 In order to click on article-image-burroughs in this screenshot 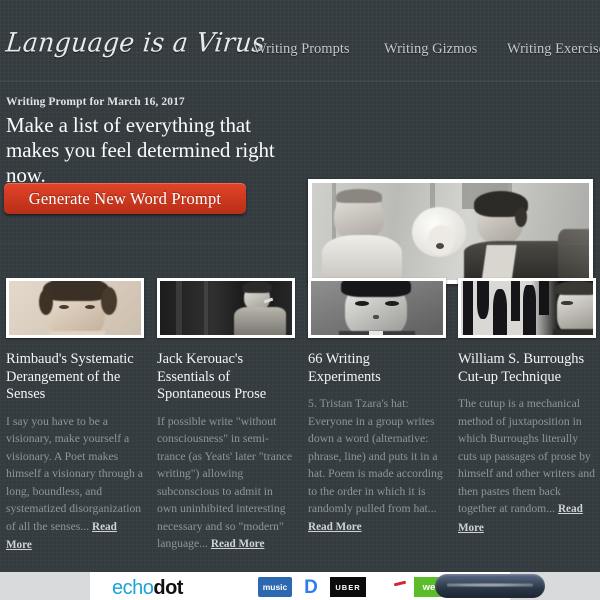, I will do `click(527, 308)`.